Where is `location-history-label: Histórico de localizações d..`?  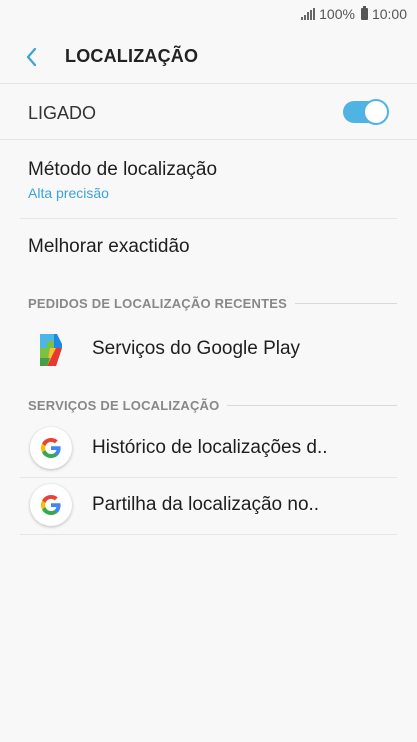
location-history-label: Histórico de localizações d.. is located at coordinates (210, 447).